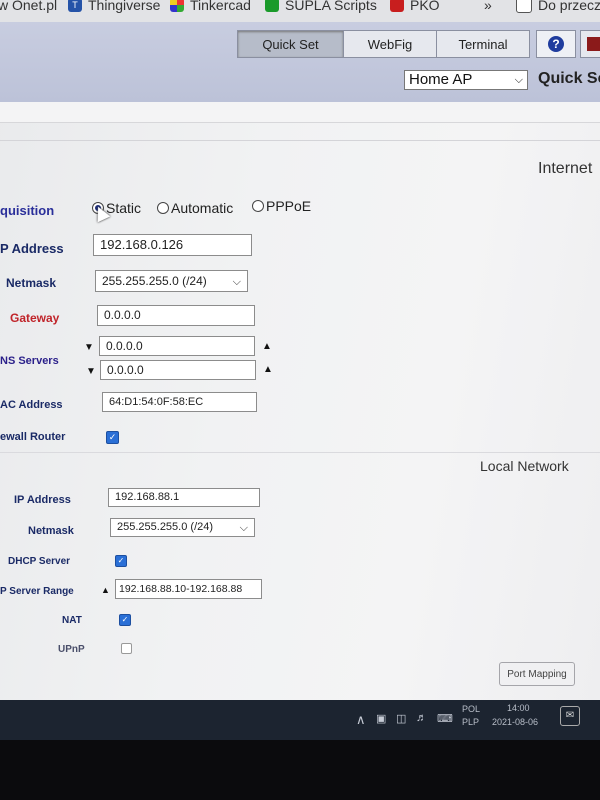  I want to click on bookmark-label: SUPLA Scripts, so click(331, 6).